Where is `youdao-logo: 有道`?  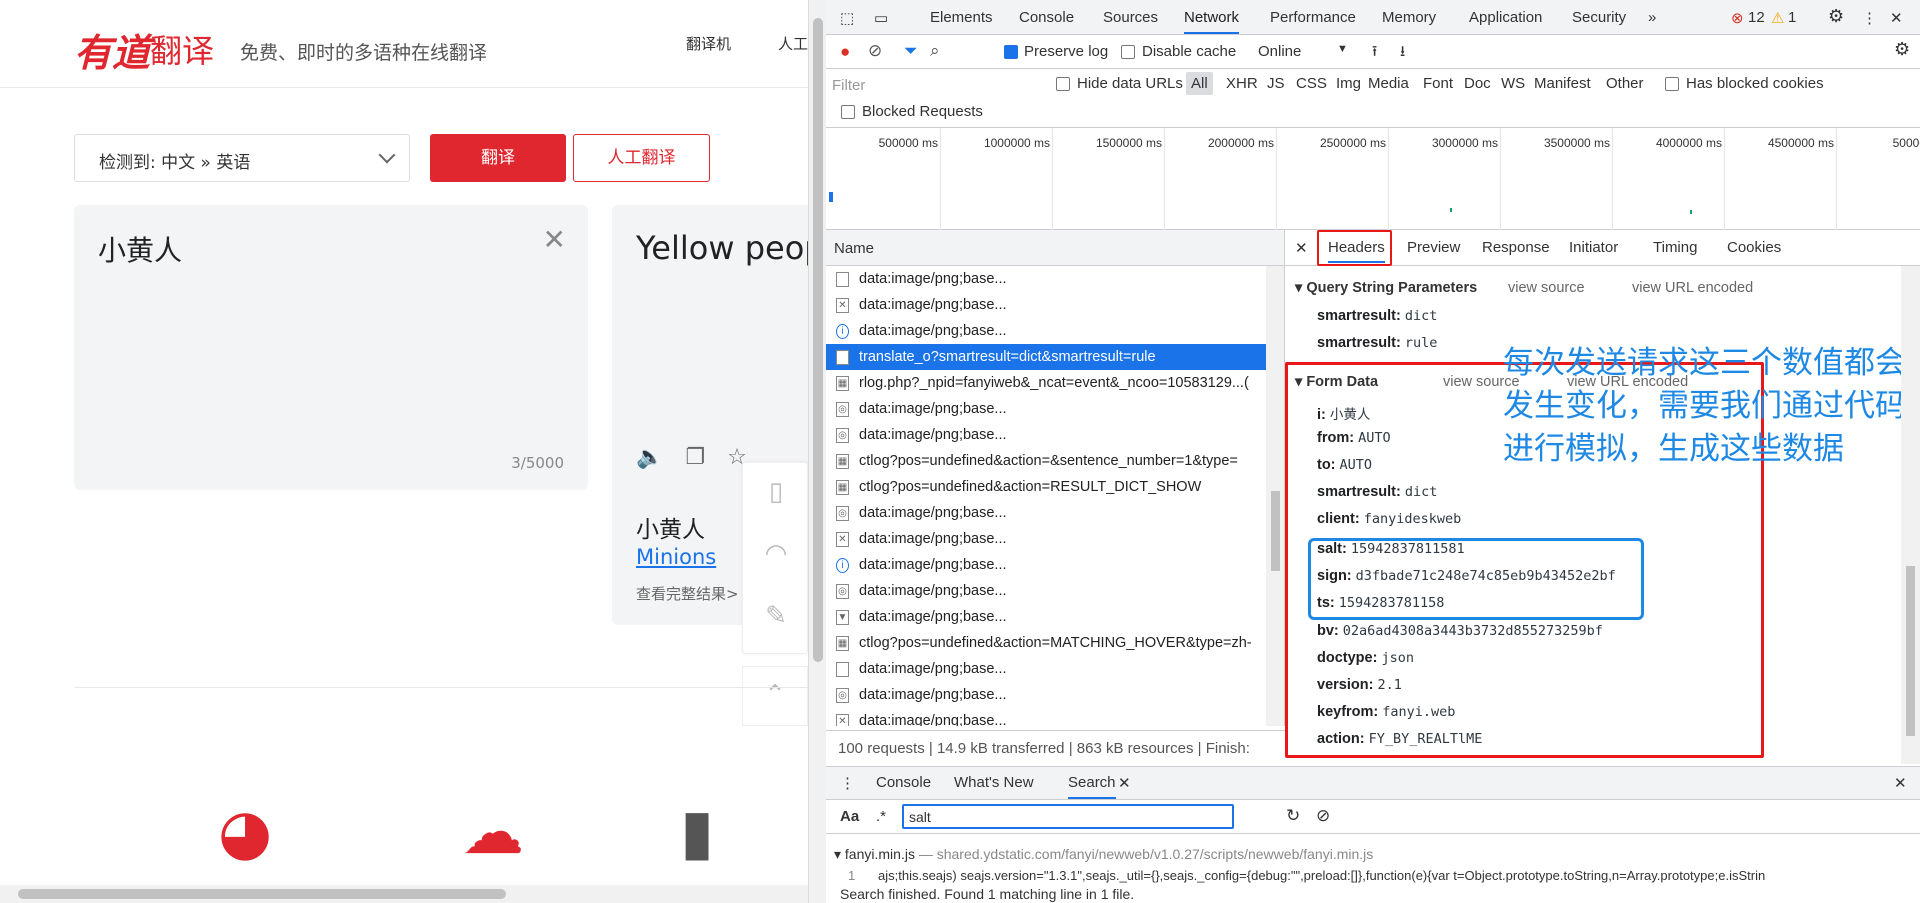 youdao-logo: 有道 is located at coordinates (112, 49).